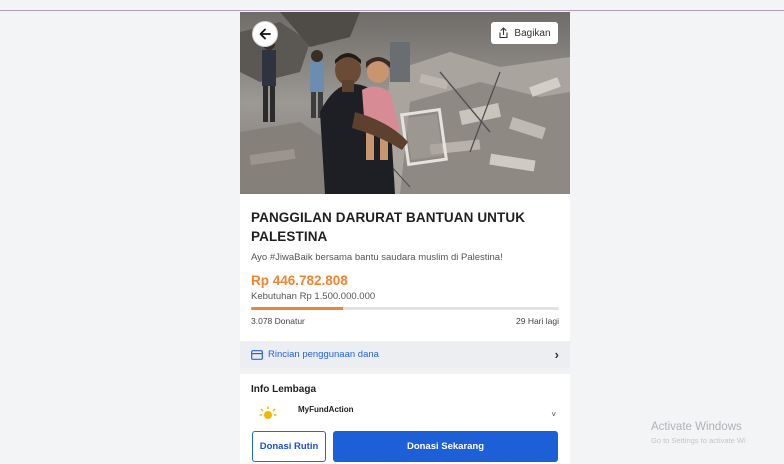 The image size is (784, 464). Describe the element at coordinates (445, 446) in the screenshot. I see `donate-now-button: Donasi Sekarang` at that location.